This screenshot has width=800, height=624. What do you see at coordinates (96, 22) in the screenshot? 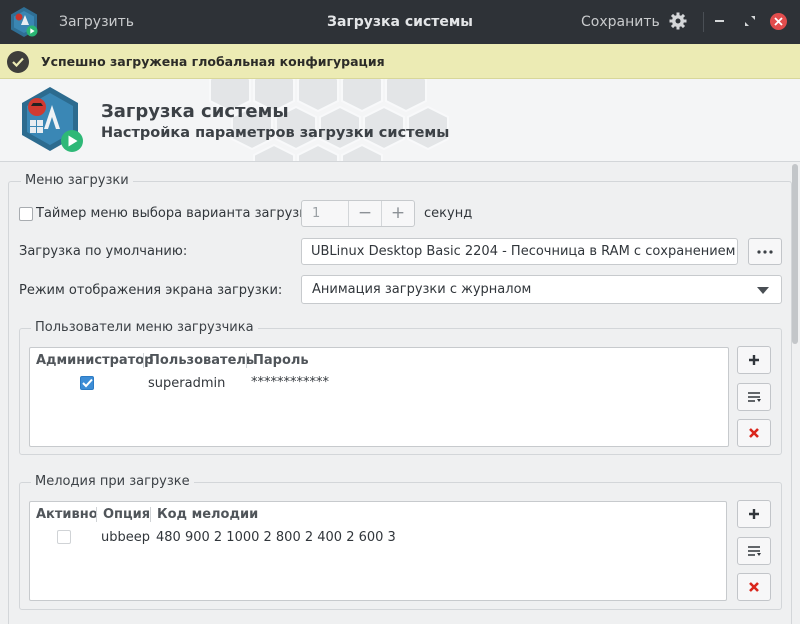
I see `load-button: Загрузить` at bounding box center [96, 22].